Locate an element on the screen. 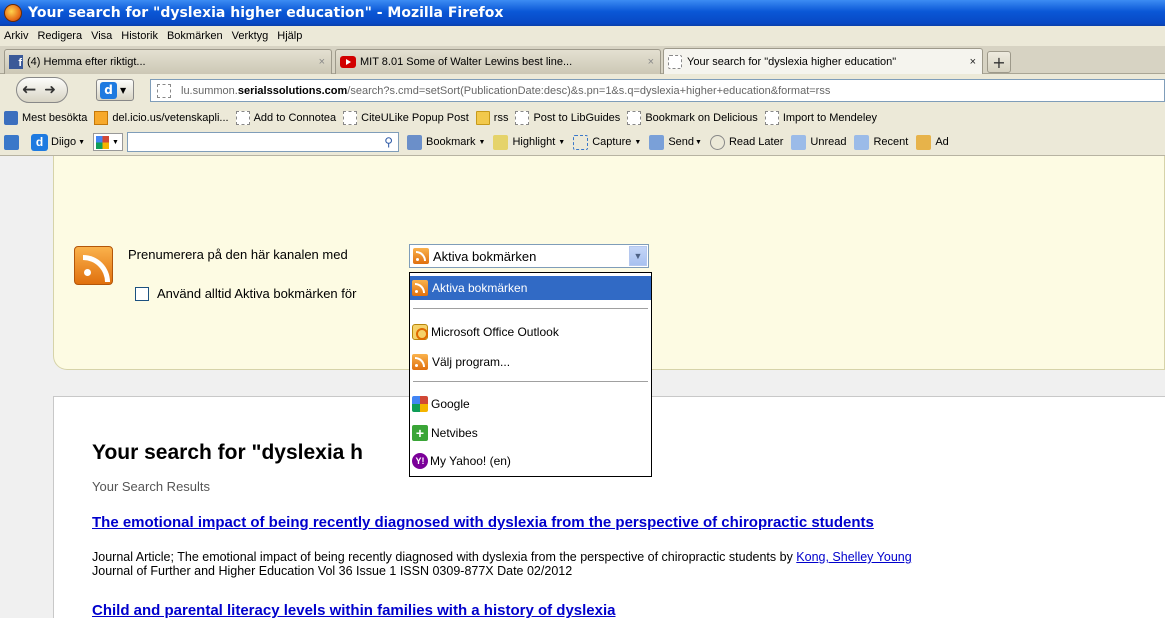  netvibes-icon: + is located at coordinates (420, 433).